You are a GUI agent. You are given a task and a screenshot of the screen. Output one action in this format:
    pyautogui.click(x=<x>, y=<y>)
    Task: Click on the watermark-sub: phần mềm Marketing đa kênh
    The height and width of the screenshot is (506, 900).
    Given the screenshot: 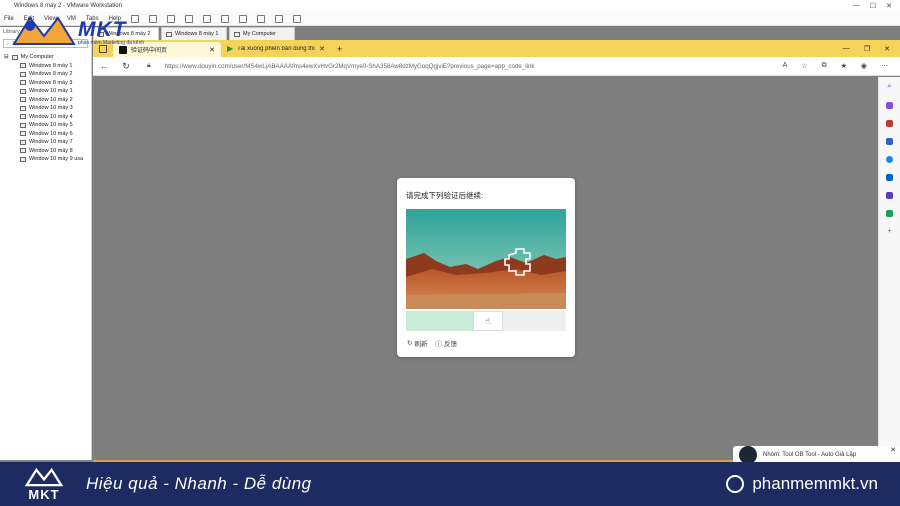 What is the action you would take?
    pyautogui.click(x=111, y=43)
    